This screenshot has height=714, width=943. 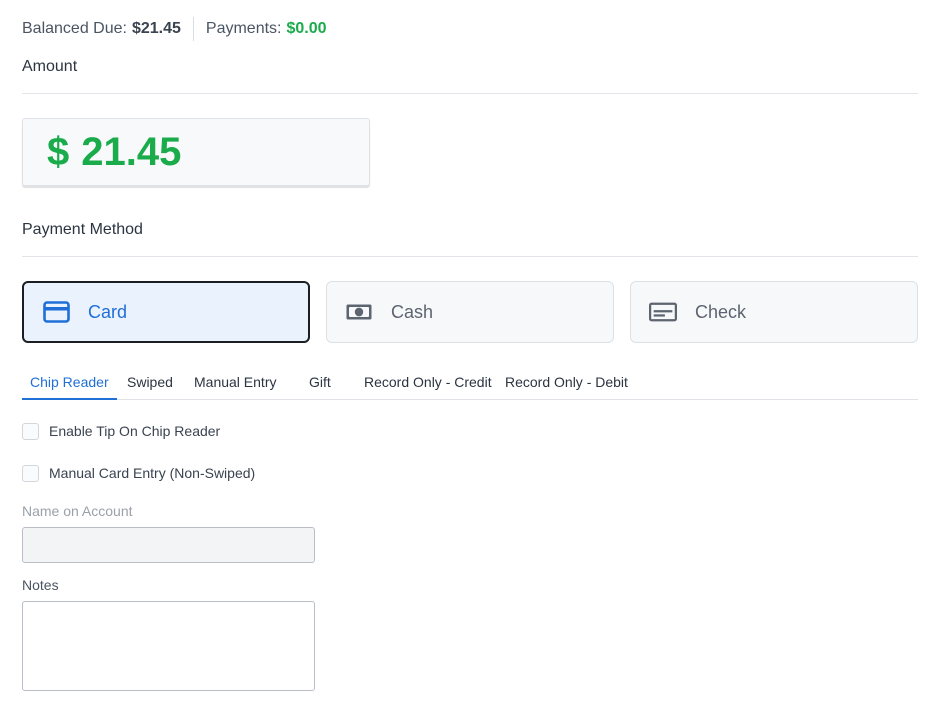 I want to click on tab-manual-entry: Manual Entry, so click(x=235, y=387).